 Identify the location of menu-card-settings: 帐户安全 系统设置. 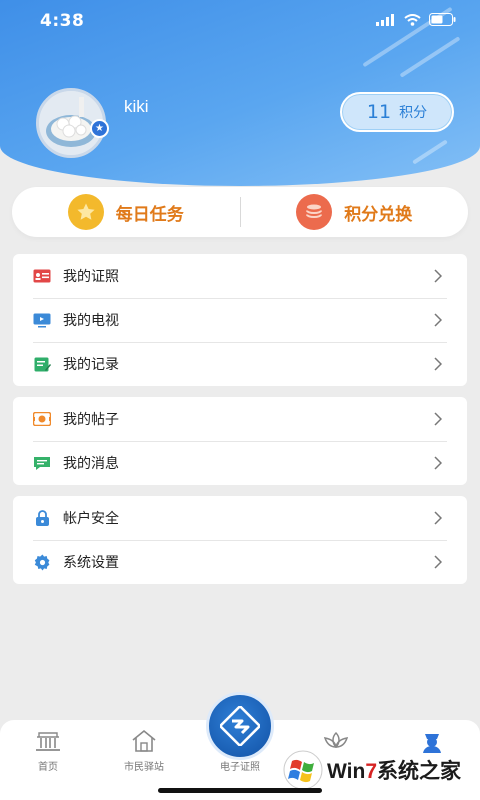
(240, 540).